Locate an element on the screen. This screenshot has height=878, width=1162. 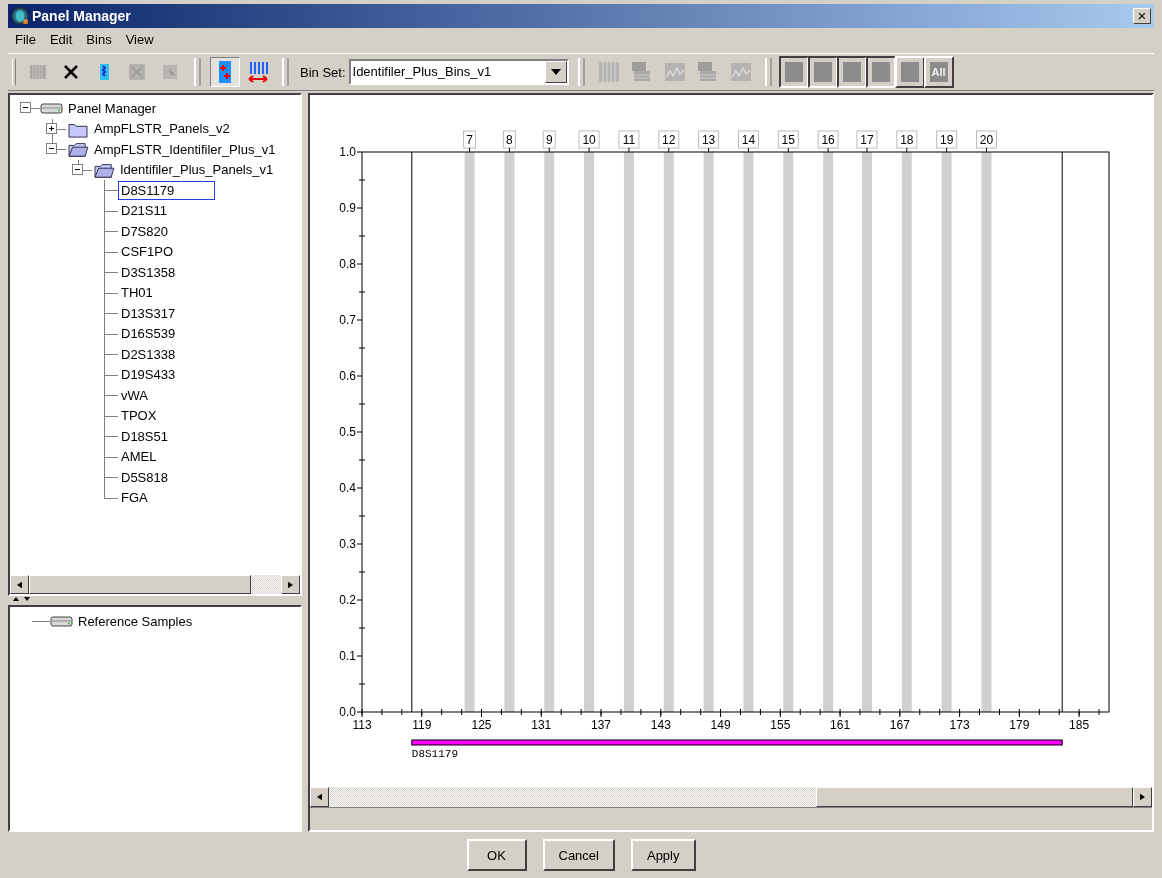
bin-label: 20 is located at coordinates (986, 141).